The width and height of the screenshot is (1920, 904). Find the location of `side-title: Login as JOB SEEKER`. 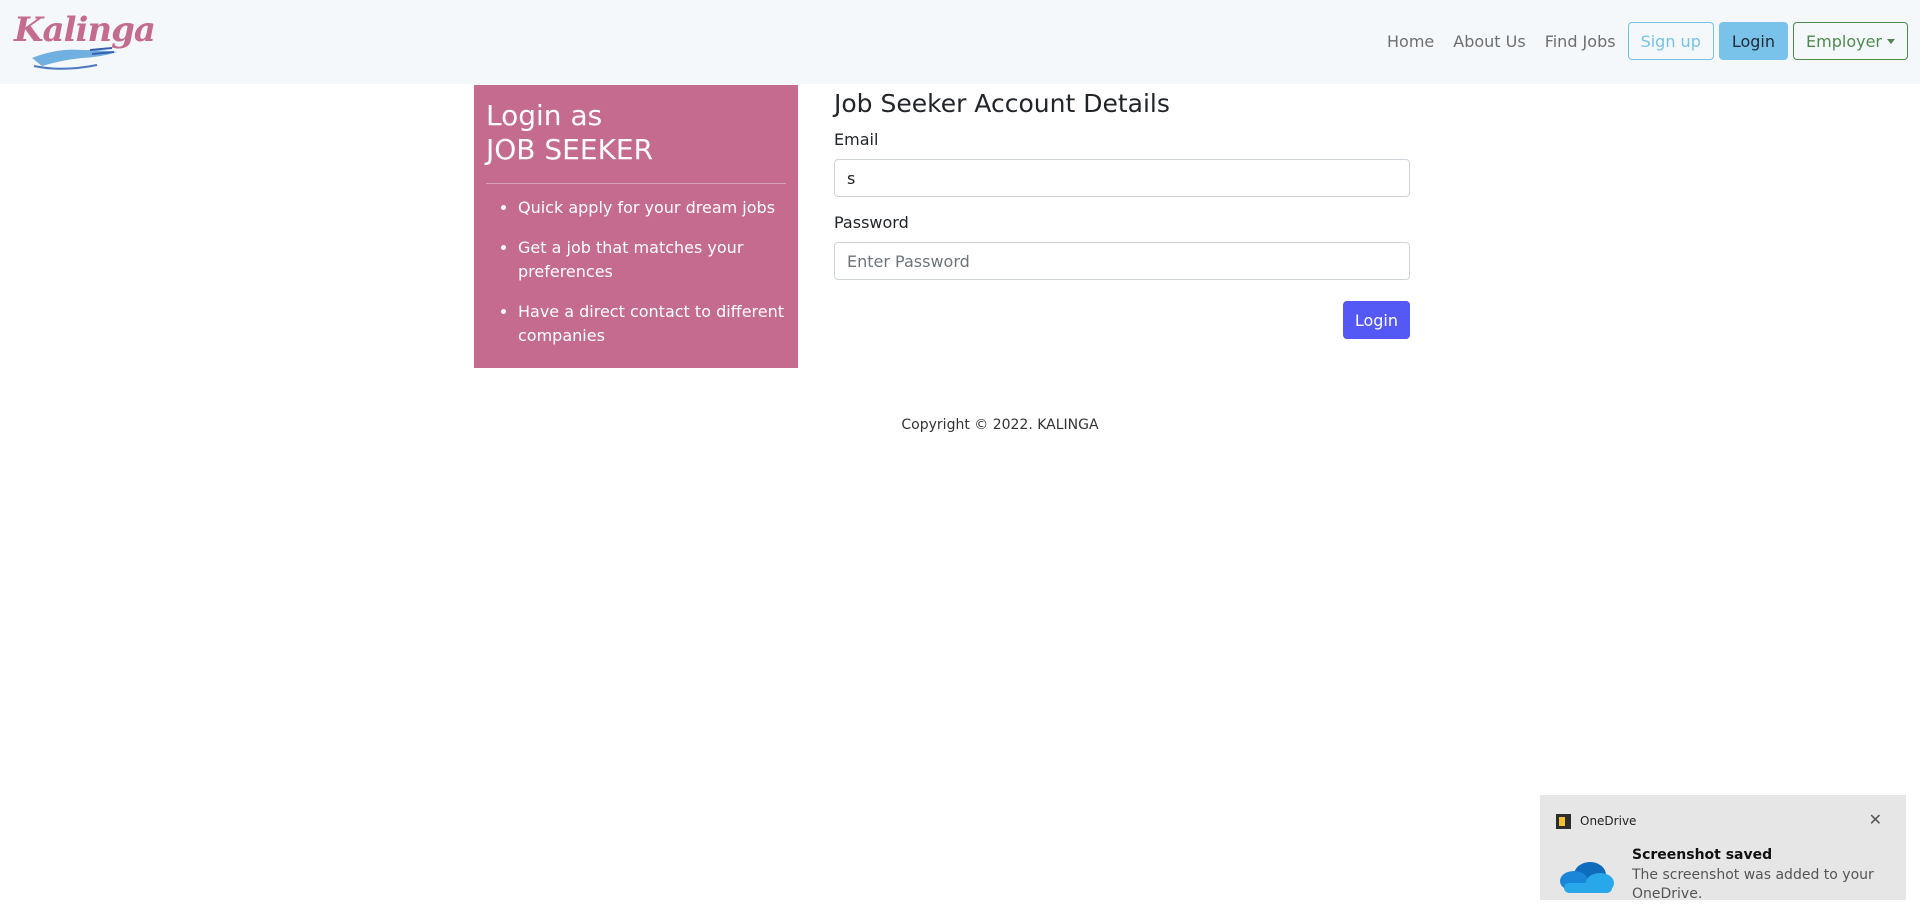

side-title: Login as JOB SEEKER is located at coordinates (636, 133).